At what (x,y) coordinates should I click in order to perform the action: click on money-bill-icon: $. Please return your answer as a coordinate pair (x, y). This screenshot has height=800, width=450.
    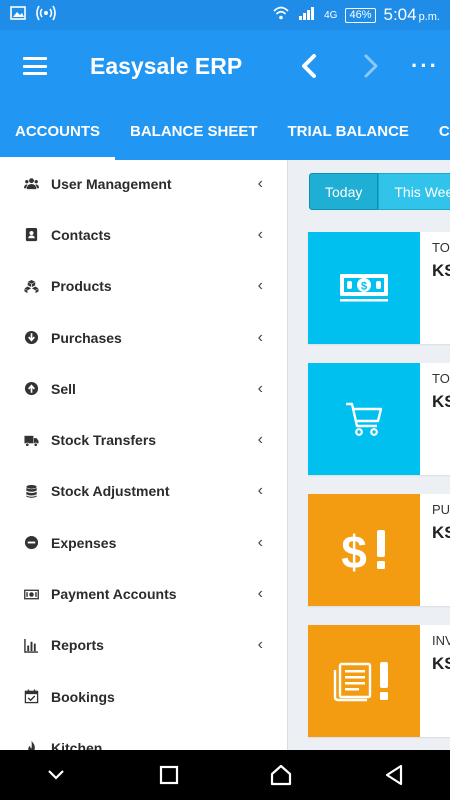
    Looking at the image, I should click on (364, 288).